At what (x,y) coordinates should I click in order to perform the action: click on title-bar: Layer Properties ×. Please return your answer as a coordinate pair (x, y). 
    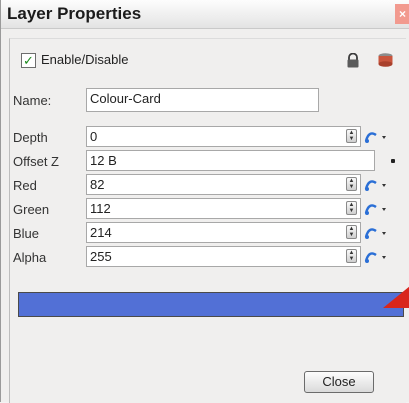
    Looking at the image, I should click on (205, 14).